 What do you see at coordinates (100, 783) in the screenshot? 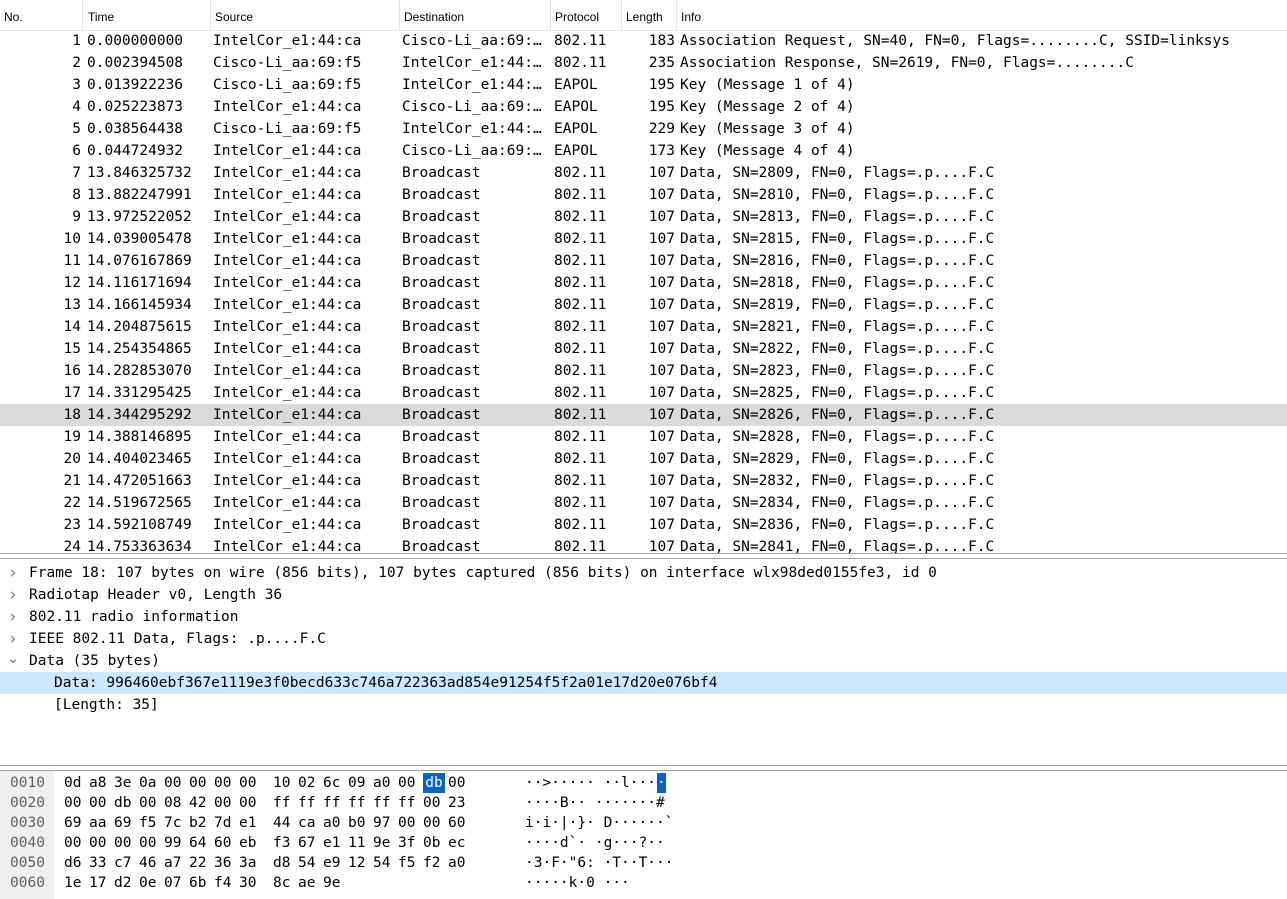
I see `hex-byte: a8` at bounding box center [100, 783].